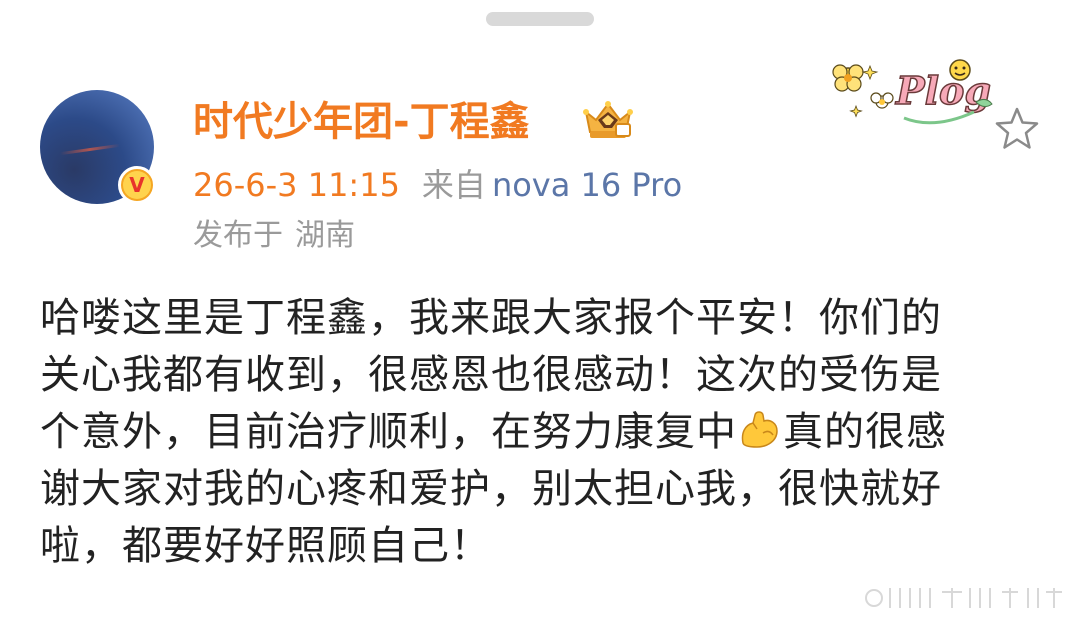 The width and height of the screenshot is (1080, 621). What do you see at coordinates (90, 149) in the screenshot?
I see `avatar-light-streak` at bounding box center [90, 149].